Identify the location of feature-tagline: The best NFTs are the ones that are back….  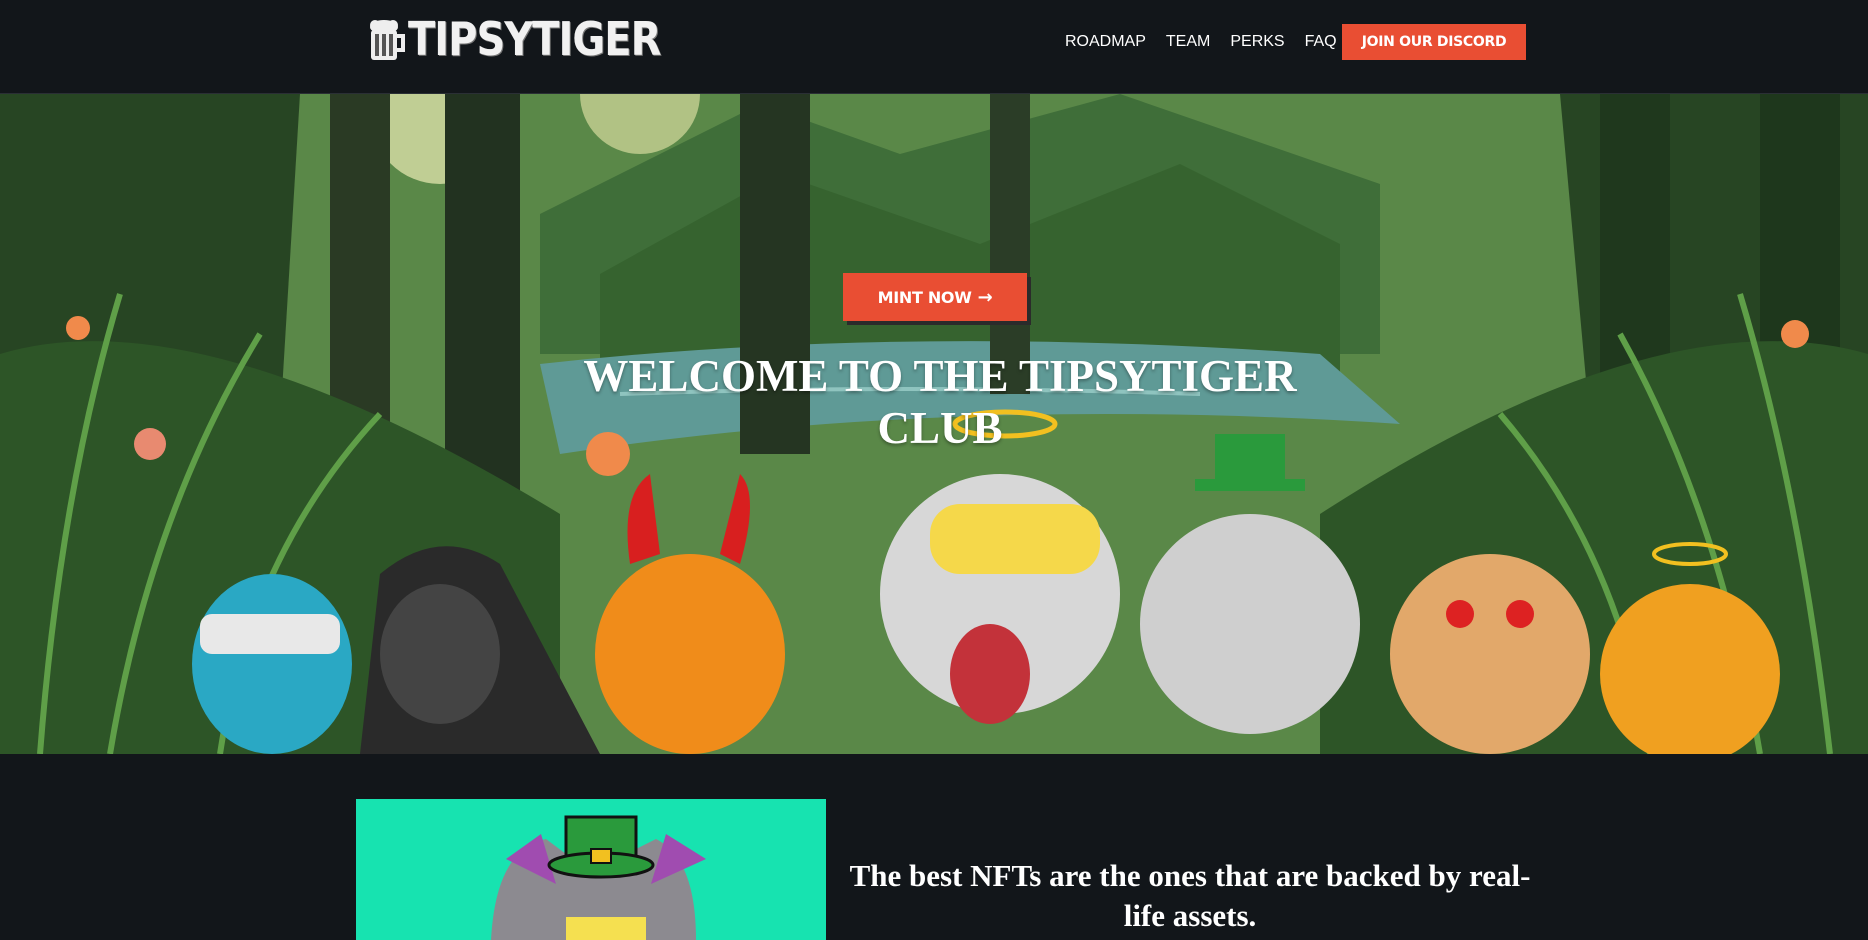
(1190, 895).